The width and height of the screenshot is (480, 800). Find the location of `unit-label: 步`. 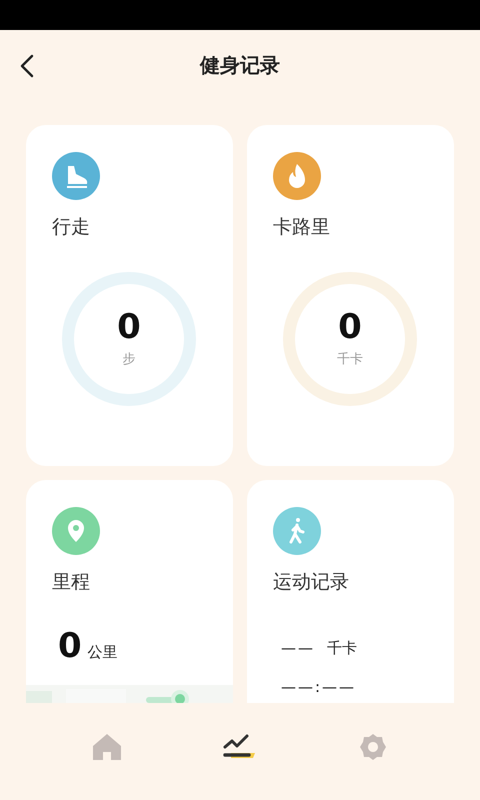

unit-label: 步 is located at coordinates (129, 359).